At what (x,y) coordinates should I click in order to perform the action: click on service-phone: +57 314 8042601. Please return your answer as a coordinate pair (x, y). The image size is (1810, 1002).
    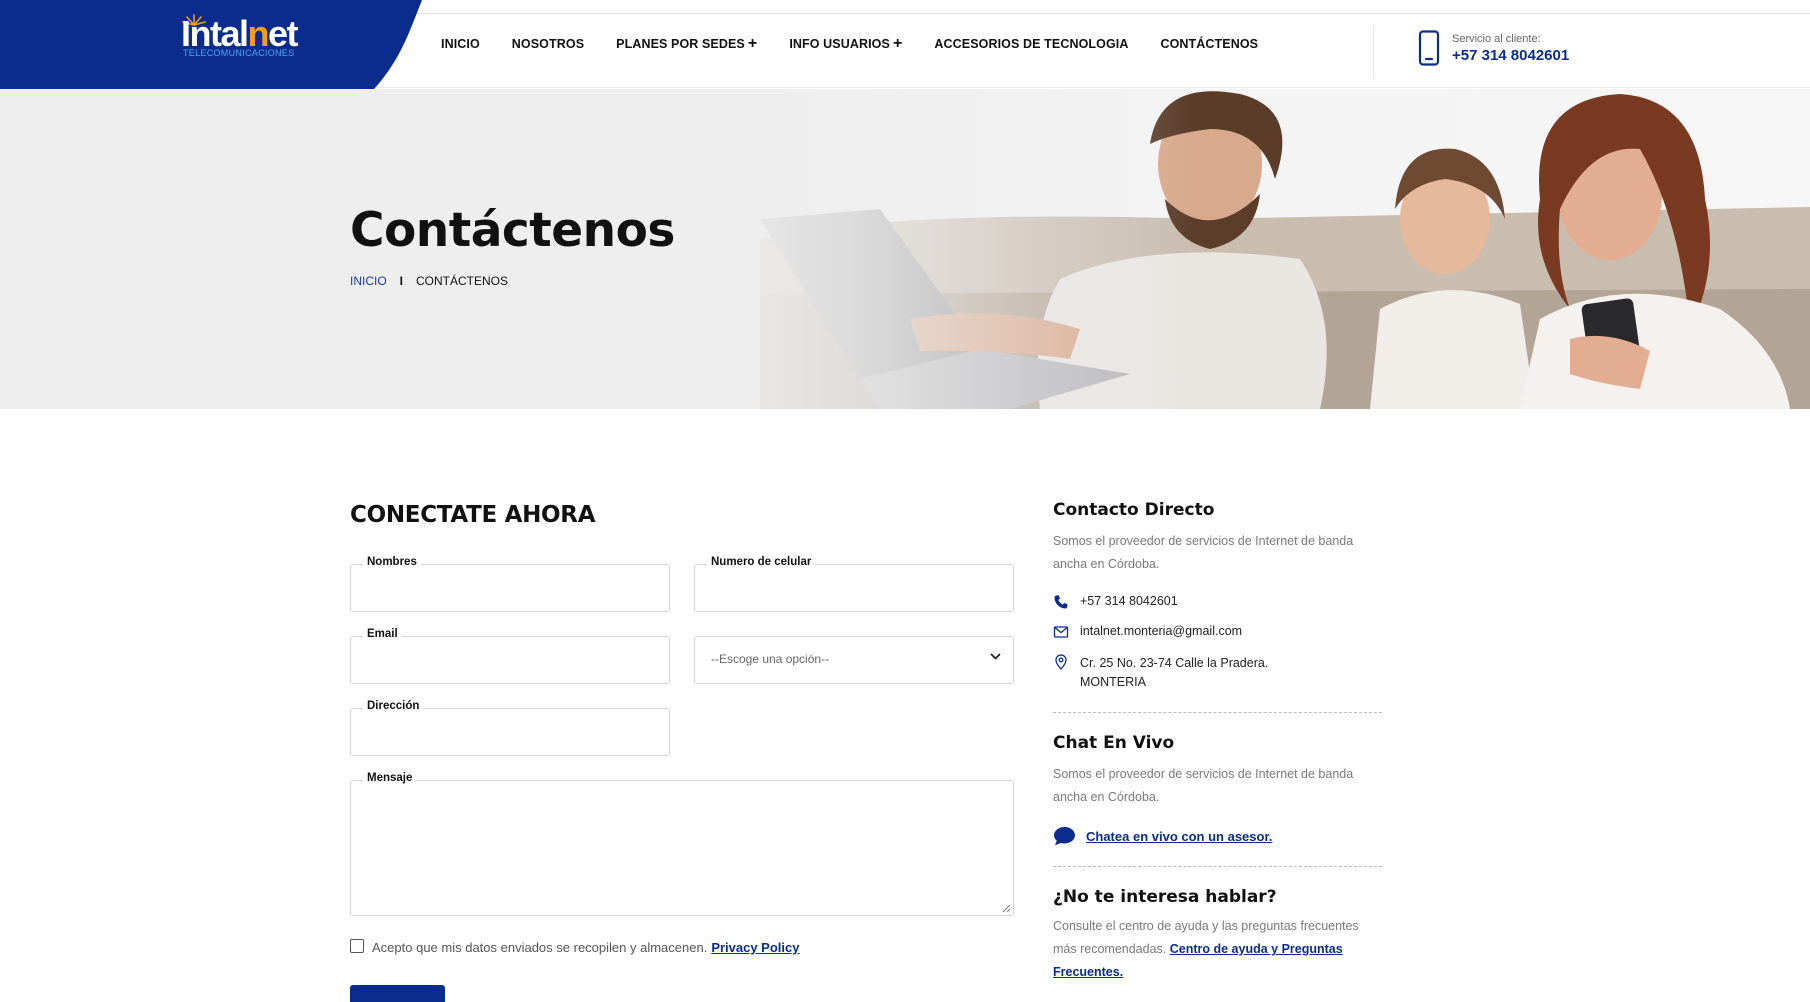
    Looking at the image, I should click on (1510, 55).